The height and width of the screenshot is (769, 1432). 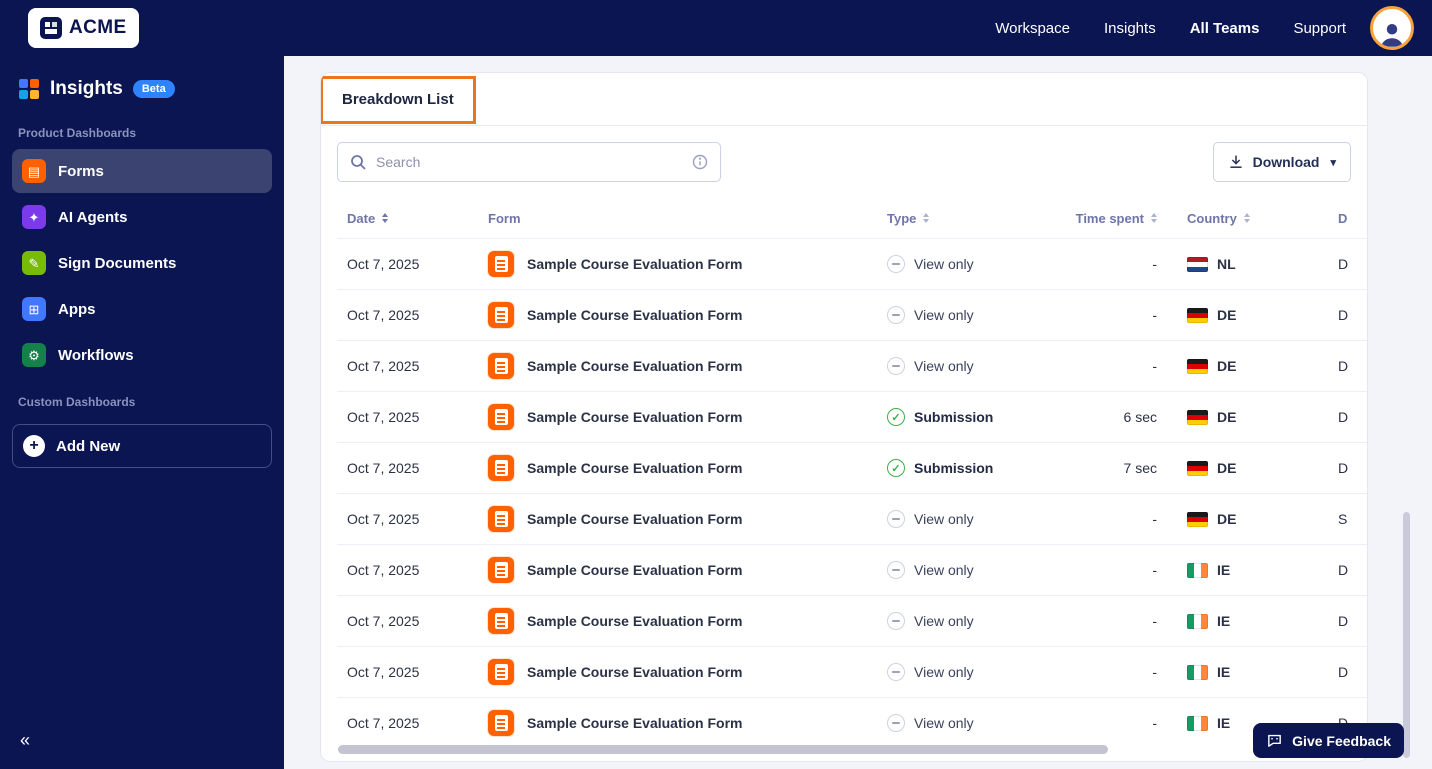 What do you see at coordinates (1343, 468) in the screenshot?
I see `cell-device: D` at bounding box center [1343, 468].